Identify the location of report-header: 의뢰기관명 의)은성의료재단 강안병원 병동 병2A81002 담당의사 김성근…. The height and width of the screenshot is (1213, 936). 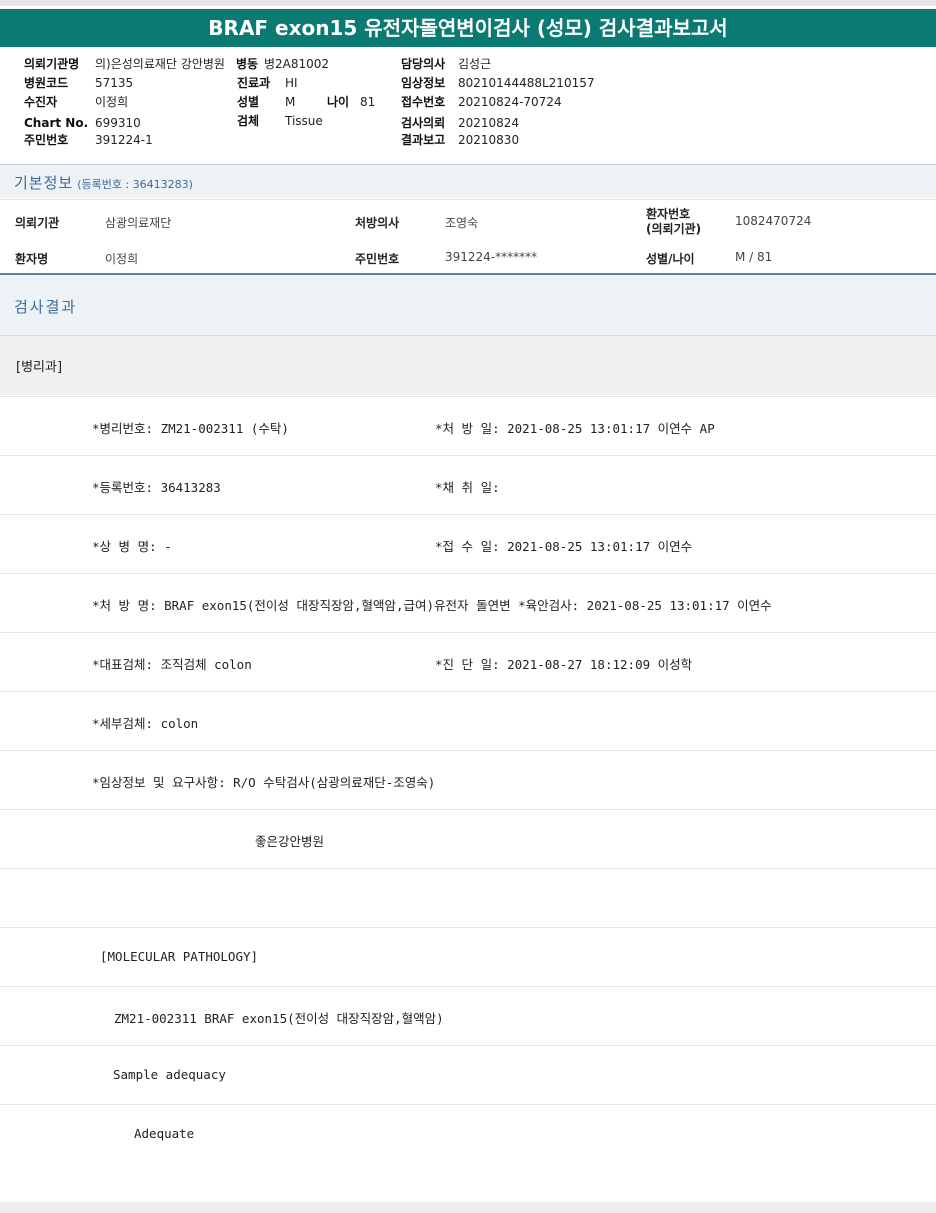
(468, 106).